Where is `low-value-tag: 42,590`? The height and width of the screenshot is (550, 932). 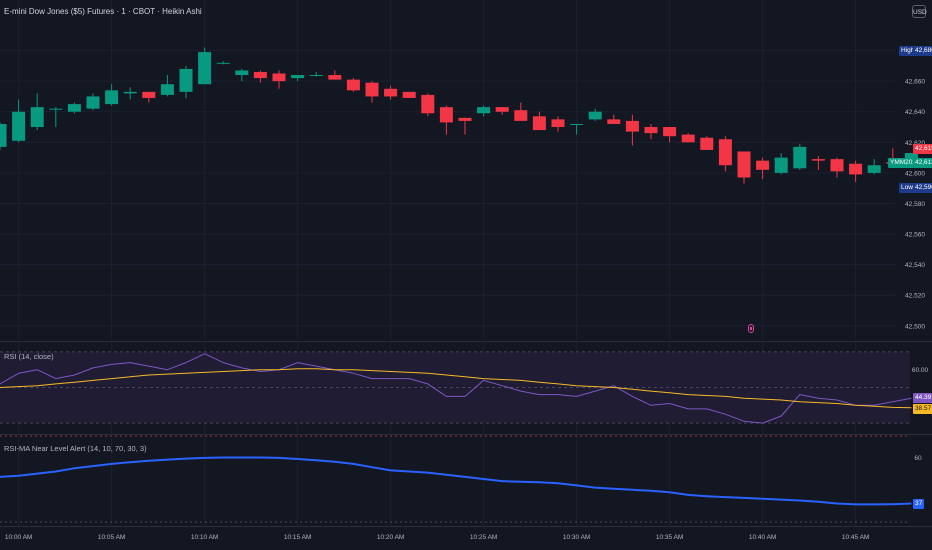
low-value-tag: 42,590 is located at coordinates (922, 188).